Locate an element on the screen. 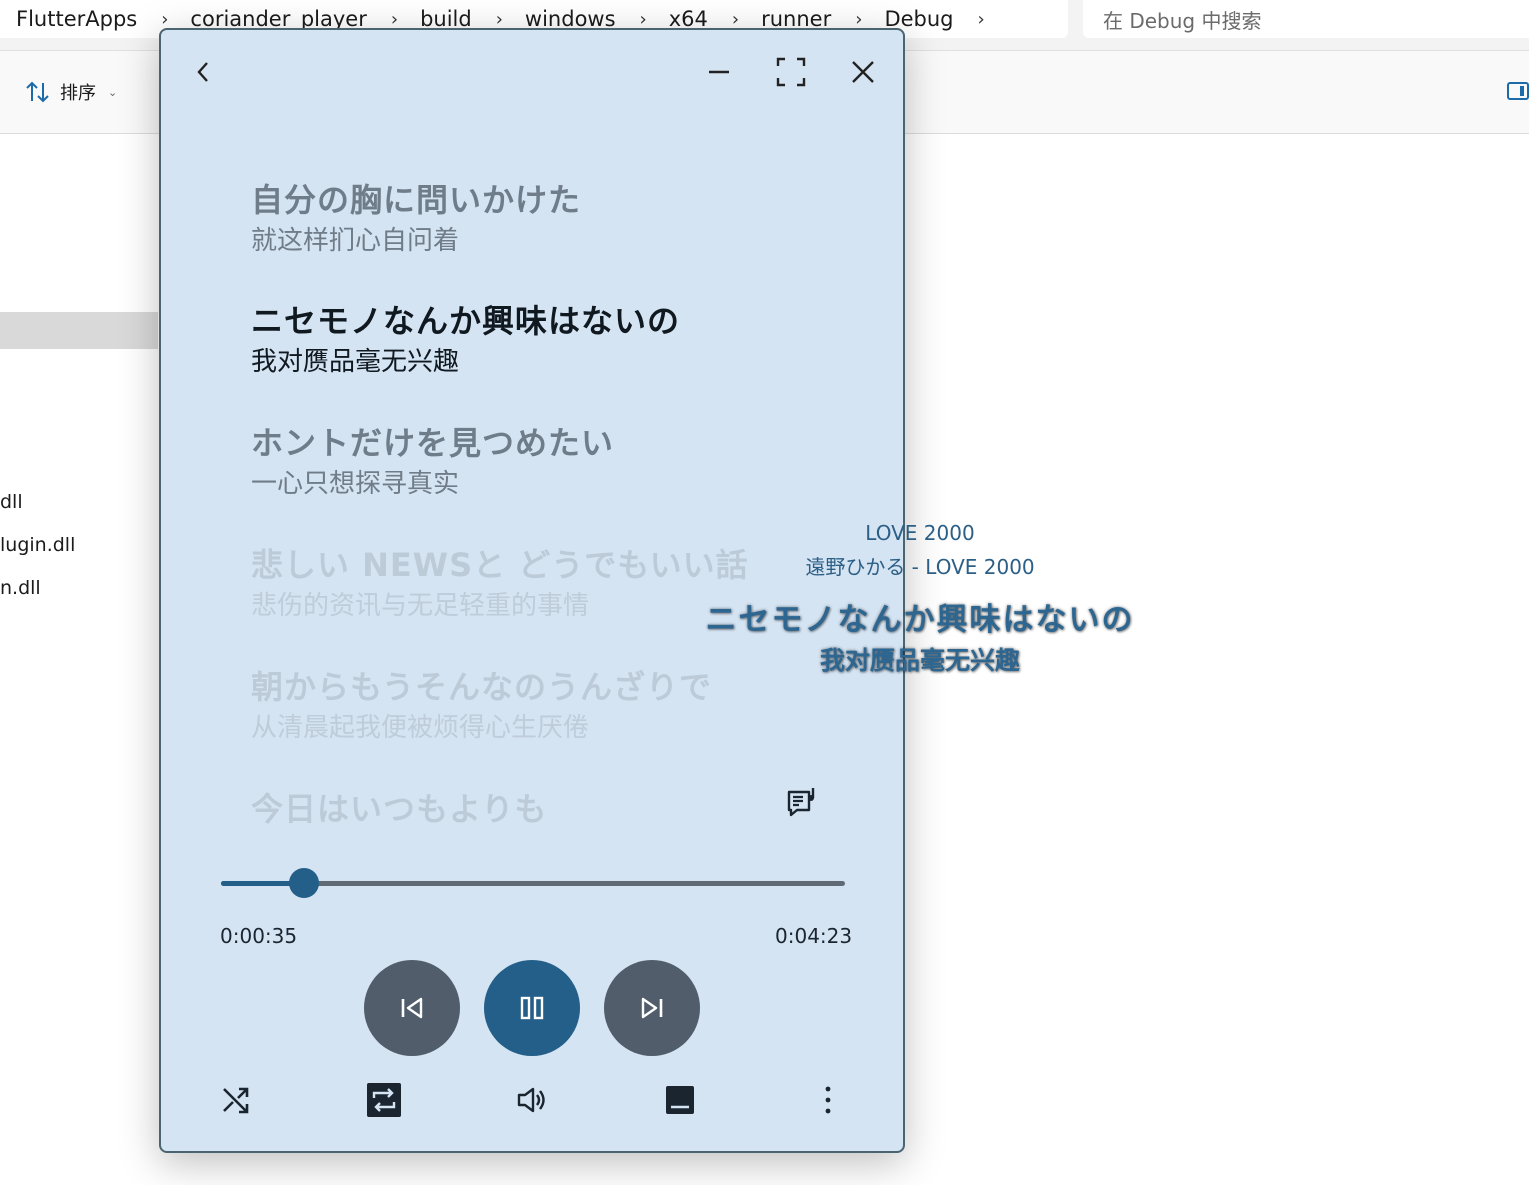  shuffle-icon is located at coordinates (236, 1100).